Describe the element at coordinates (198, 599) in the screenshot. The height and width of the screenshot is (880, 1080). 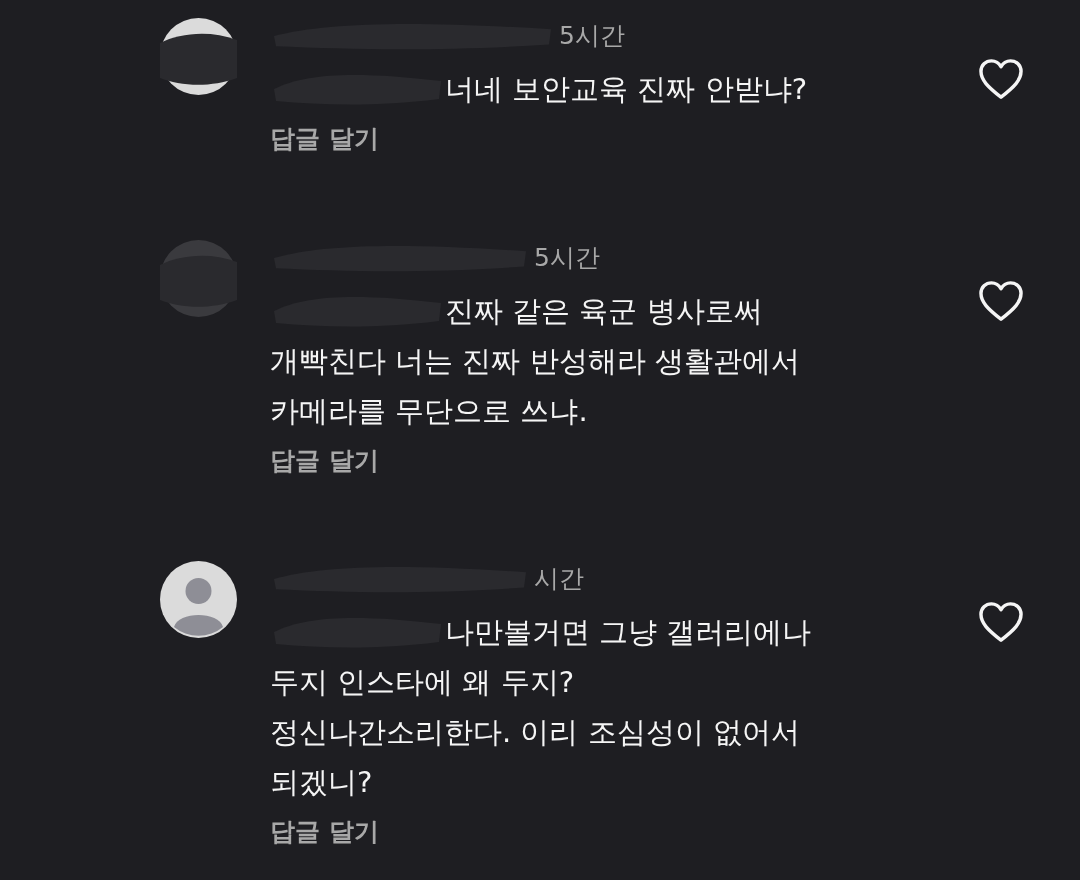
I see `avatar-icon` at that location.